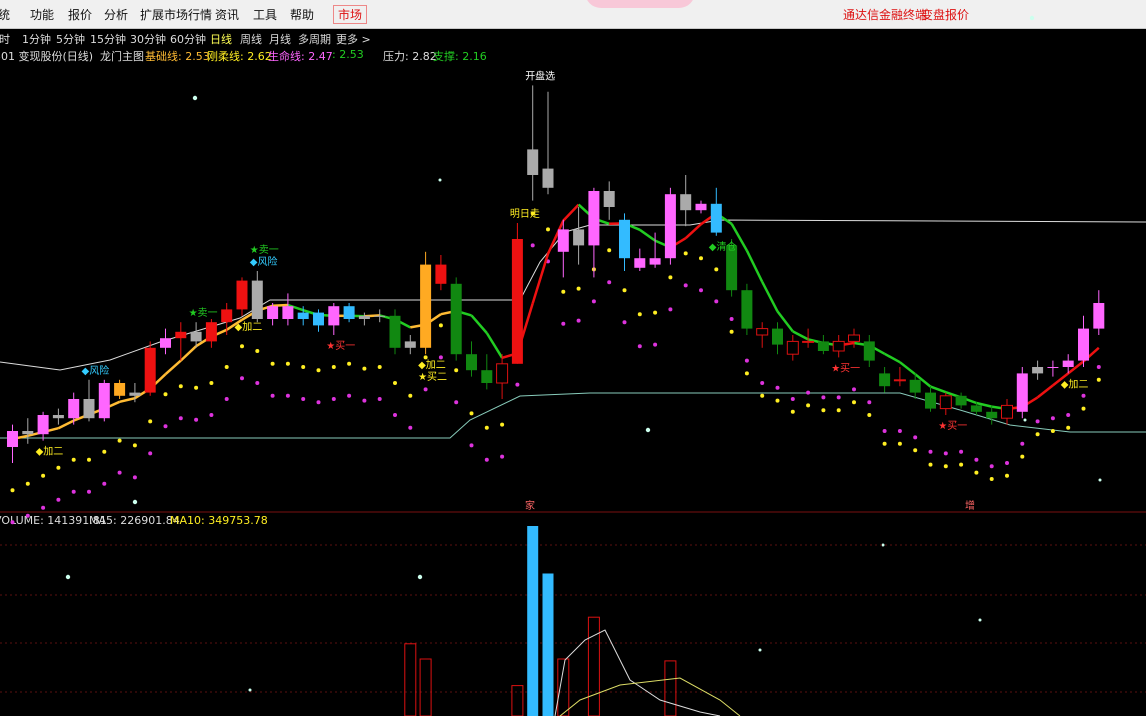  I want to click on period-intraday: 分时, so click(5, 39).